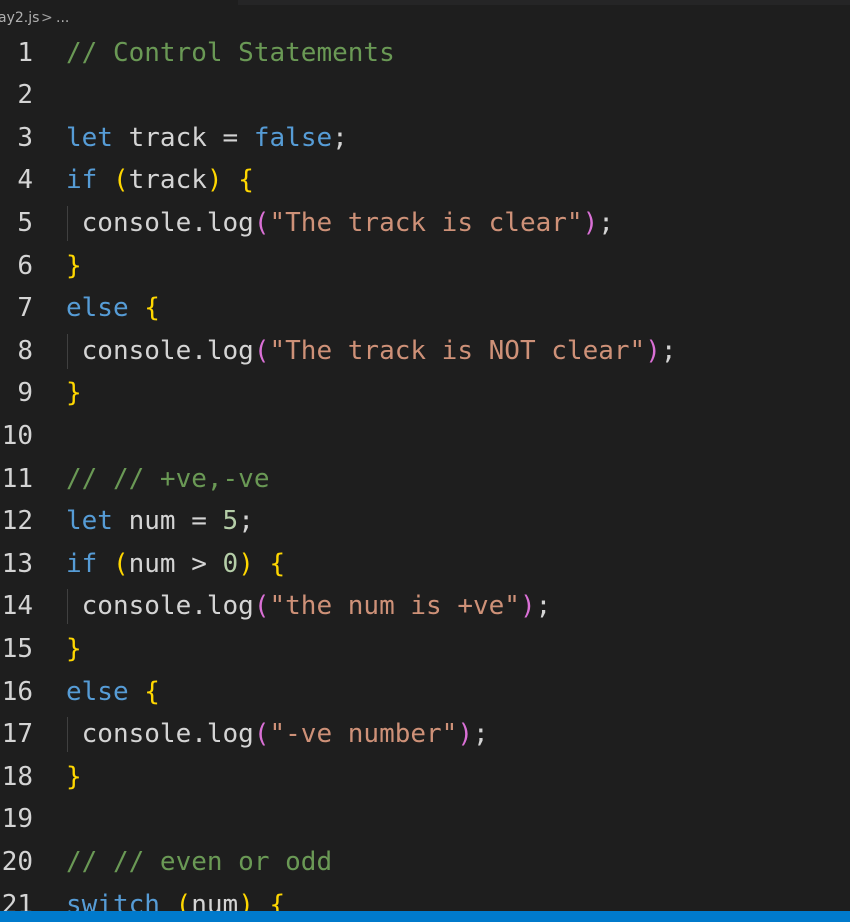 The height and width of the screenshot is (922, 850). What do you see at coordinates (425, 649) in the screenshot?
I see `code-line: 15}` at bounding box center [425, 649].